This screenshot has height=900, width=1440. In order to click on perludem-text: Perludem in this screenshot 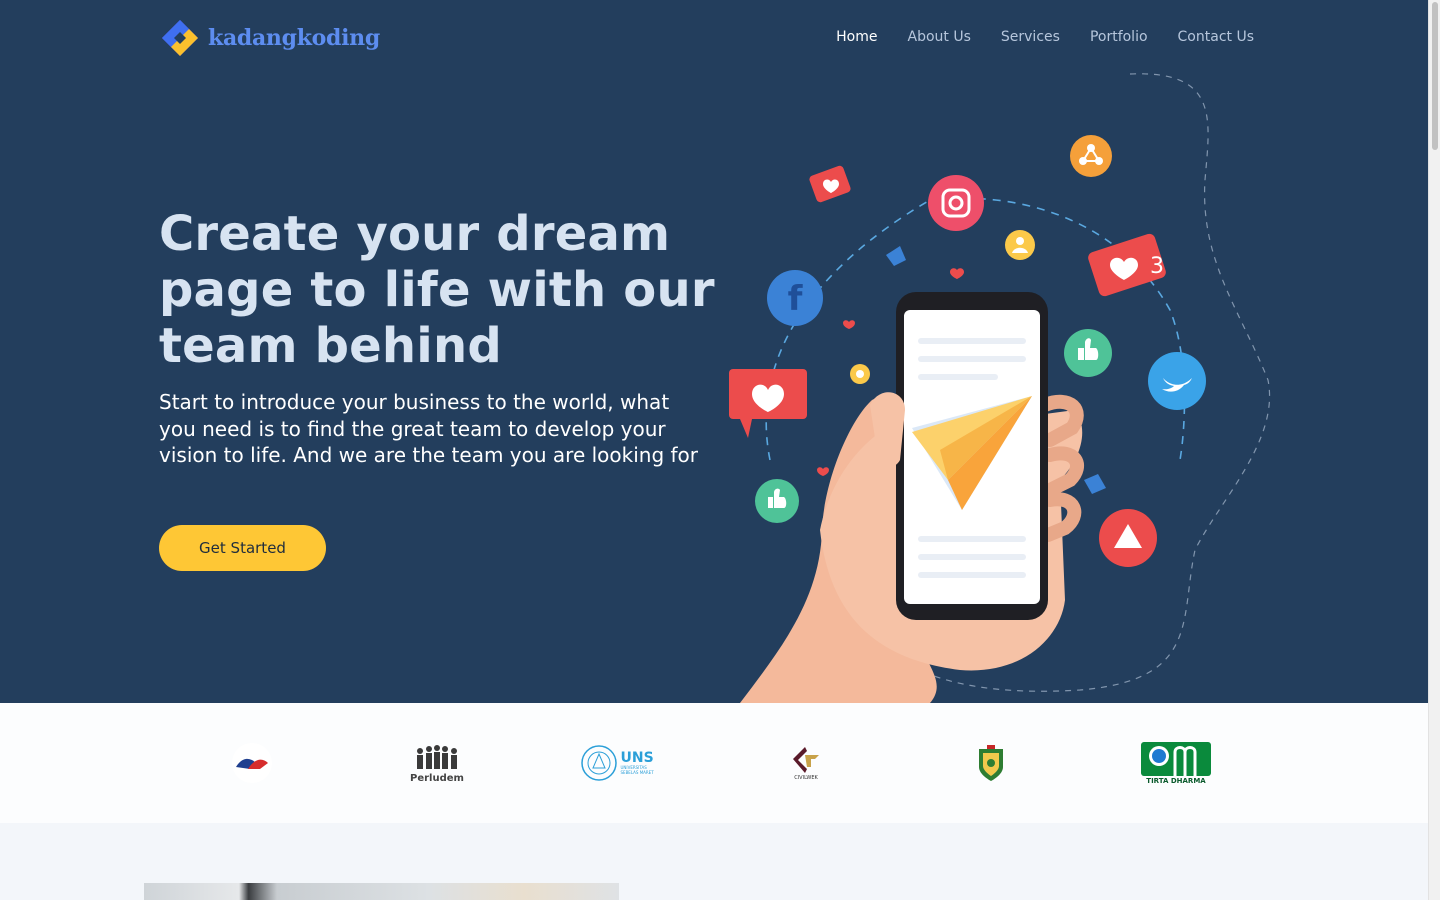, I will do `click(437, 778)`.